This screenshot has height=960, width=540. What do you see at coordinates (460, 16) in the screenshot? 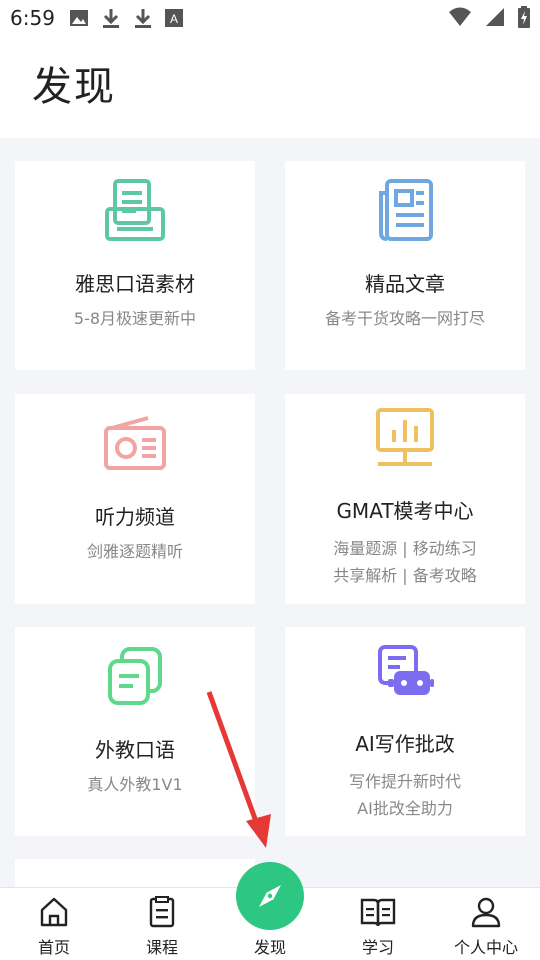
I see `wifi-icon` at bounding box center [460, 16].